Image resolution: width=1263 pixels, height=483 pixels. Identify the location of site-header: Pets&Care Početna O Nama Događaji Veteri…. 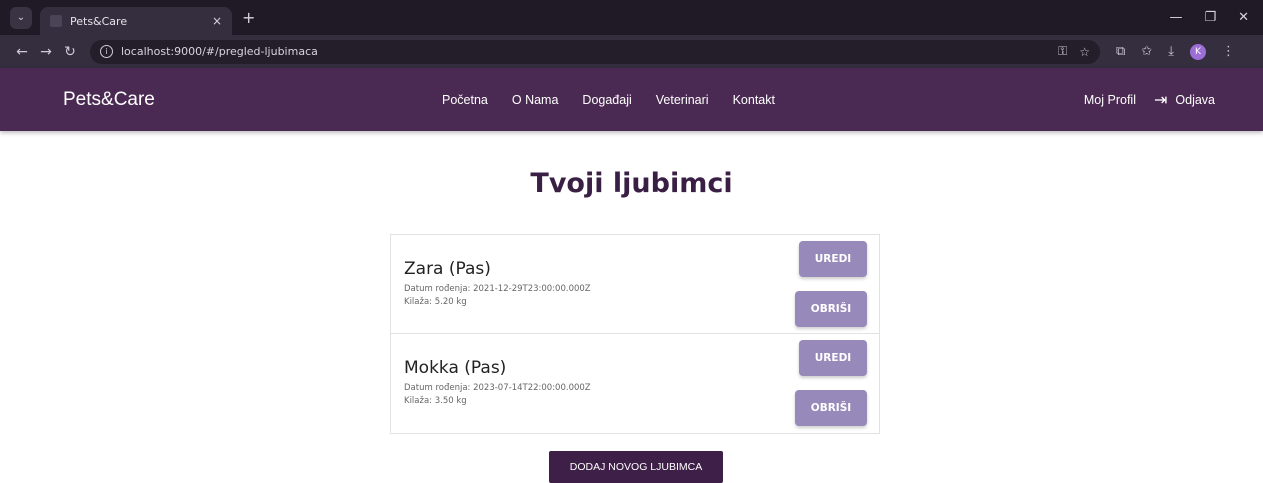
(631, 99).